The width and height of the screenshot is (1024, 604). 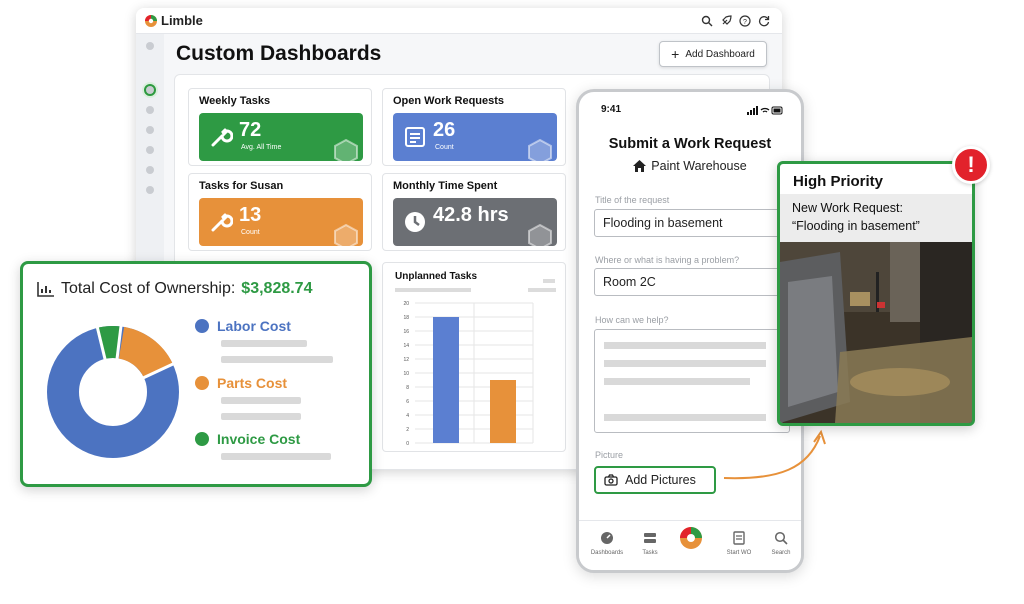 I want to click on add-dashboard-button: + Add Dashboard, so click(x=713, y=54).